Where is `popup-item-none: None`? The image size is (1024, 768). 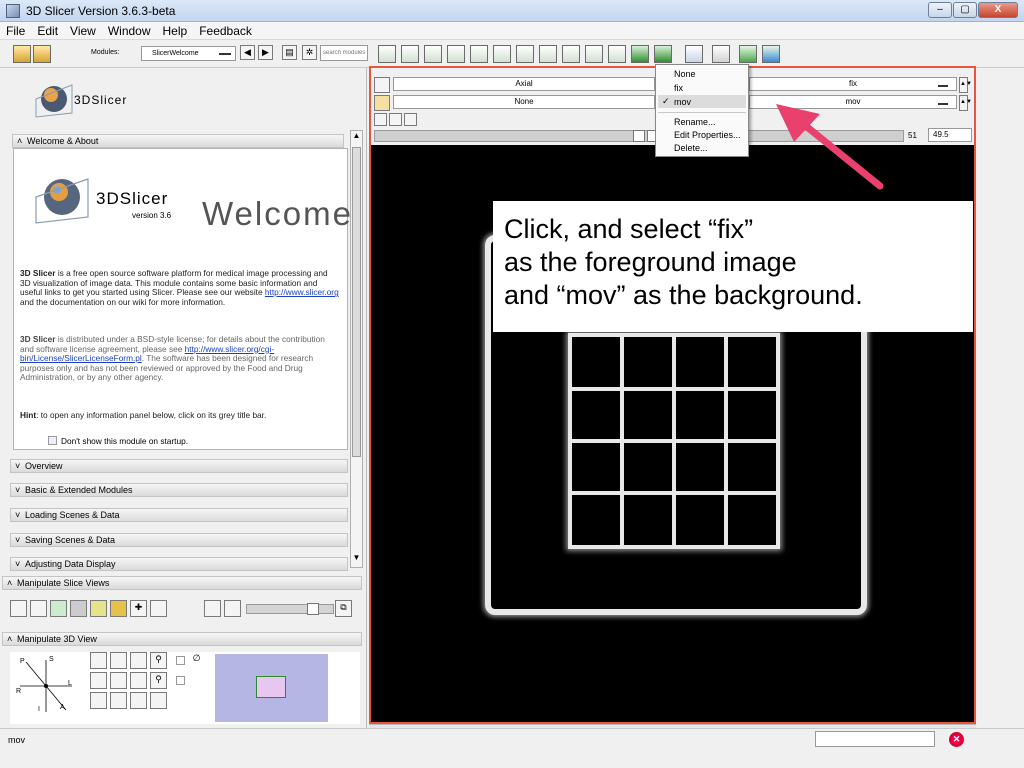 popup-item-none: None is located at coordinates (685, 74).